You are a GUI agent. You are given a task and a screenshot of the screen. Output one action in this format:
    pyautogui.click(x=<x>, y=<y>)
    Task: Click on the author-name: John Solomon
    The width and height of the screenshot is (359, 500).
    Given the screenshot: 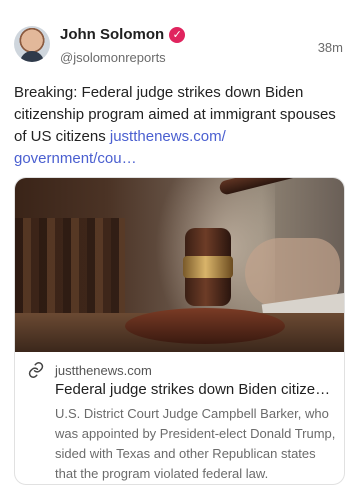 What is the action you would take?
    pyautogui.click(x=112, y=34)
    